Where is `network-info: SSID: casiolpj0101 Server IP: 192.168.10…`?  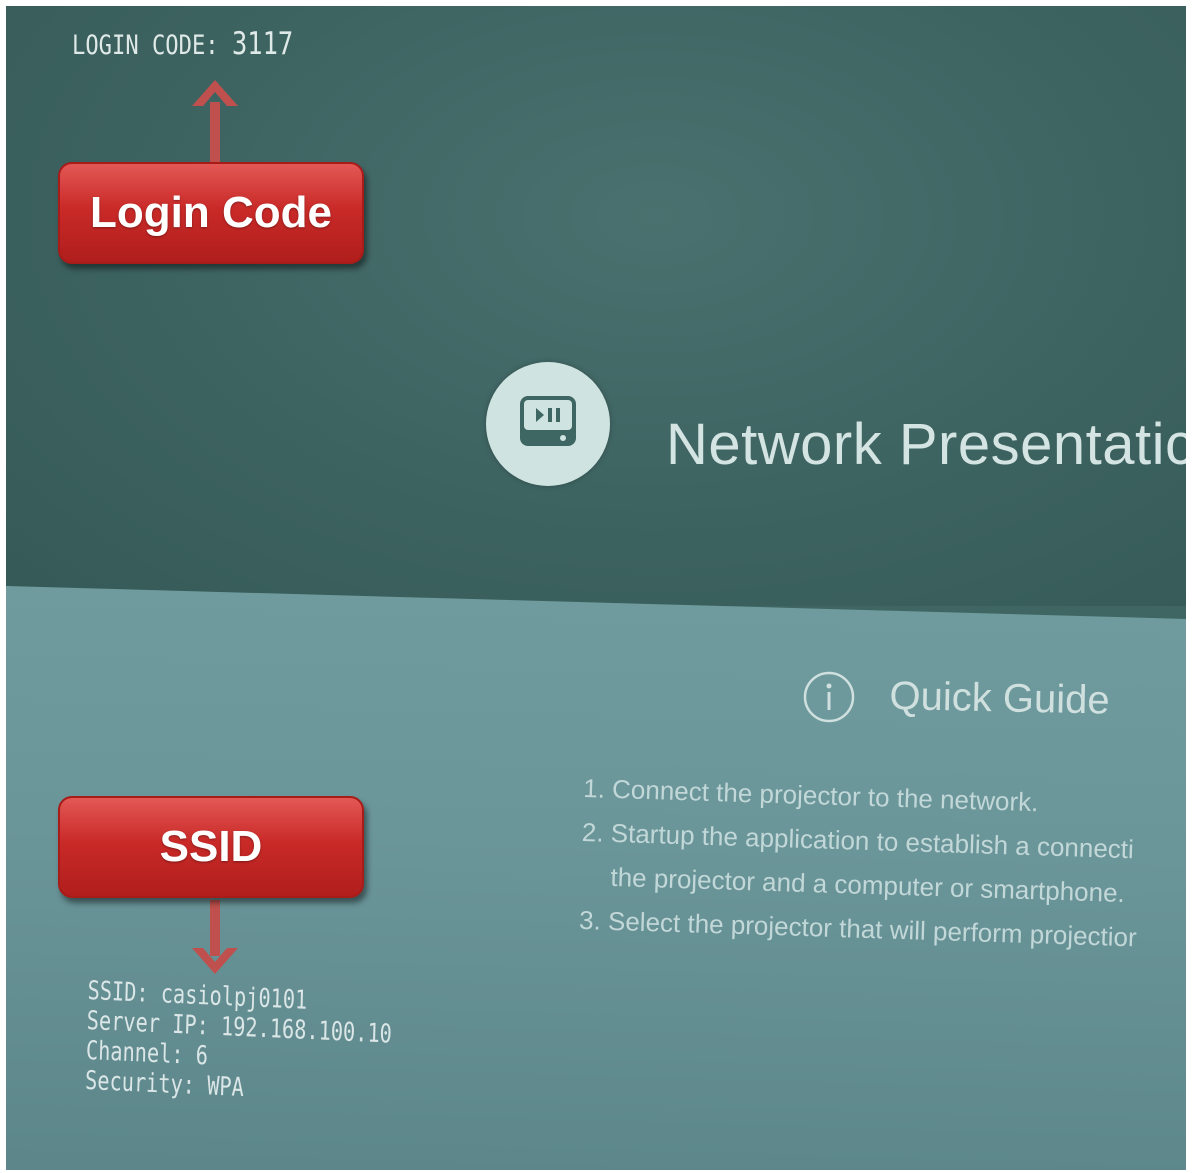 network-info: SSID: casiolpj0101 Server IP: 192.168.10… is located at coordinates (239, 1043).